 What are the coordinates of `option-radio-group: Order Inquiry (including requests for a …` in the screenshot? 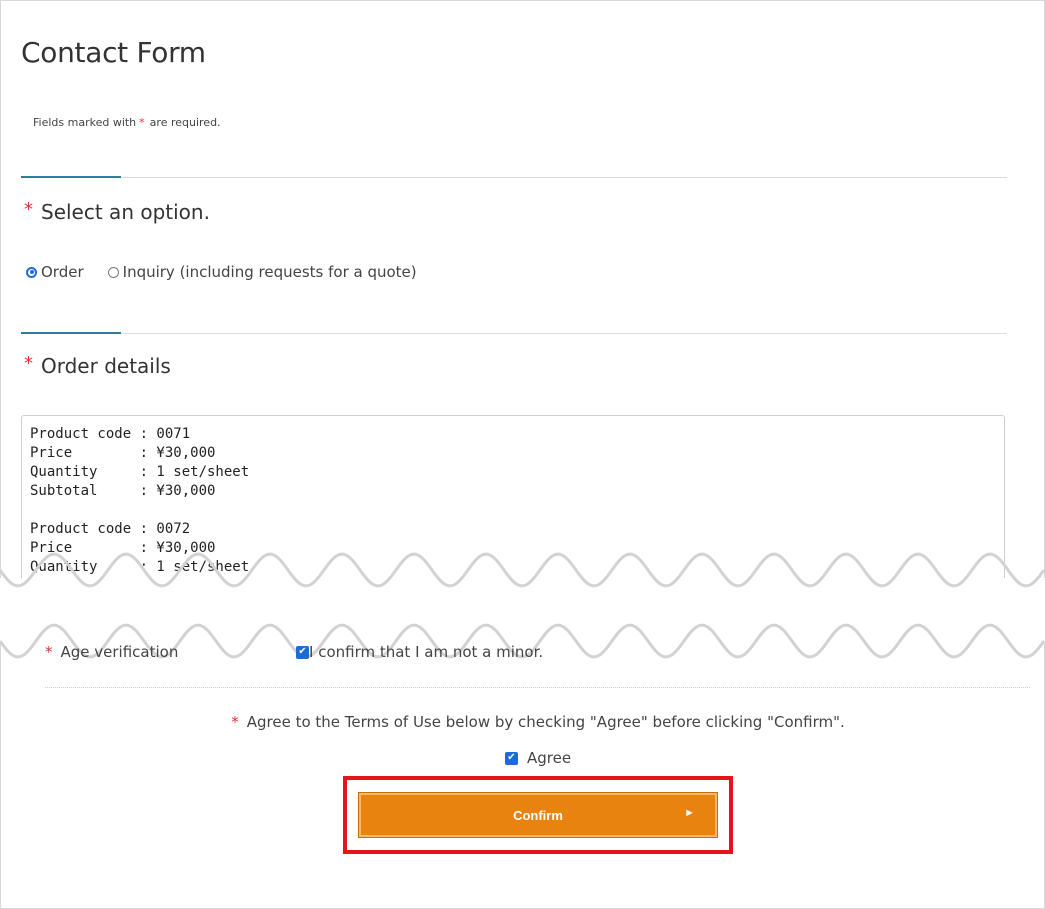 It's located at (233, 272).